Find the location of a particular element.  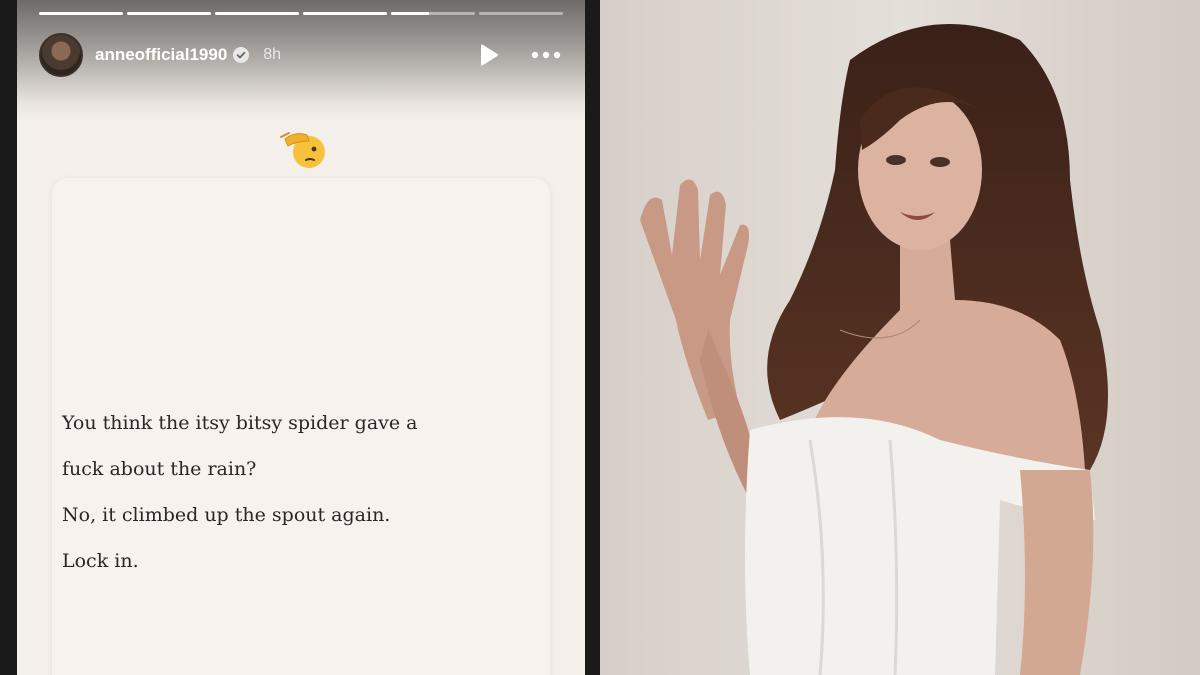

username: anneofficial1990 is located at coordinates (161, 55).